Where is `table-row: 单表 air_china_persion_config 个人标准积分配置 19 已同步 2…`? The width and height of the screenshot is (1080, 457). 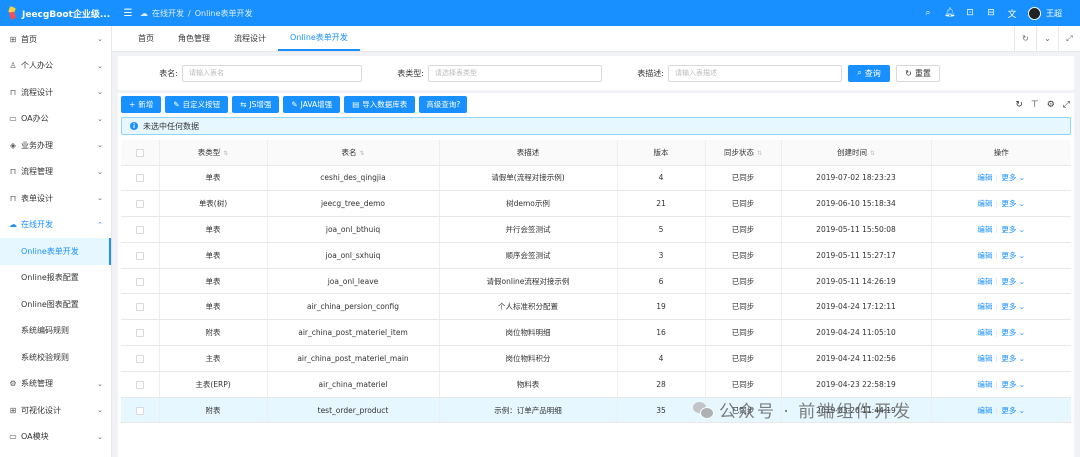
table-row: 单表 air_china_persion_config 个人标准积分配置 19 已同步 2… is located at coordinates (596, 307).